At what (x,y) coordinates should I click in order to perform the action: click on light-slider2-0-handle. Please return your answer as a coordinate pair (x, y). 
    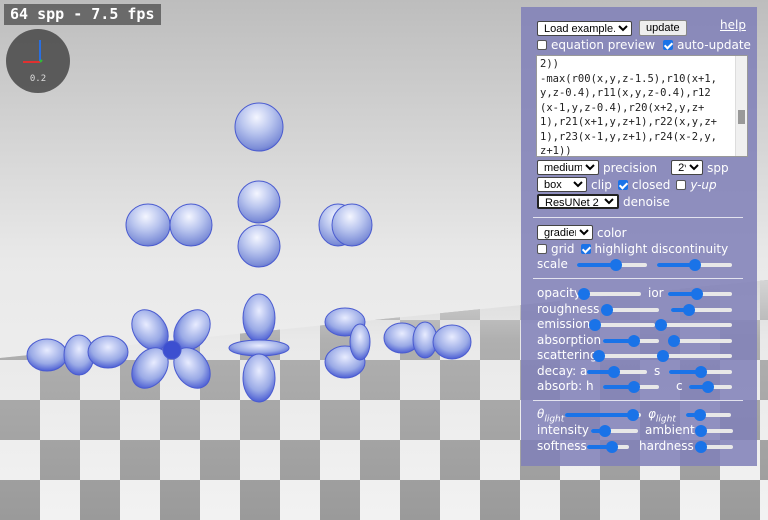
    Looking at the image, I should click on (699, 415).